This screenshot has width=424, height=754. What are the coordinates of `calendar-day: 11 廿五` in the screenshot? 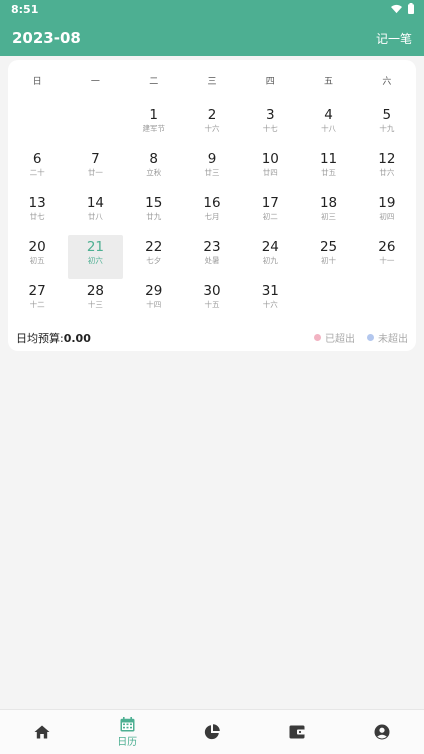 It's located at (328, 169).